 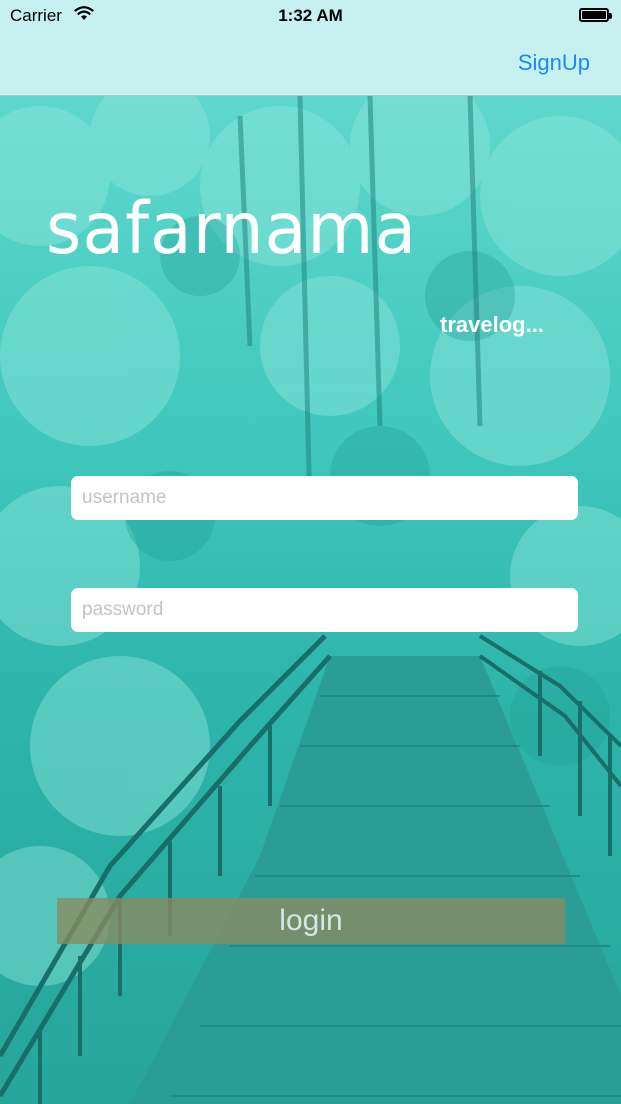 I want to click on password-input, so click(x=324, y=610).